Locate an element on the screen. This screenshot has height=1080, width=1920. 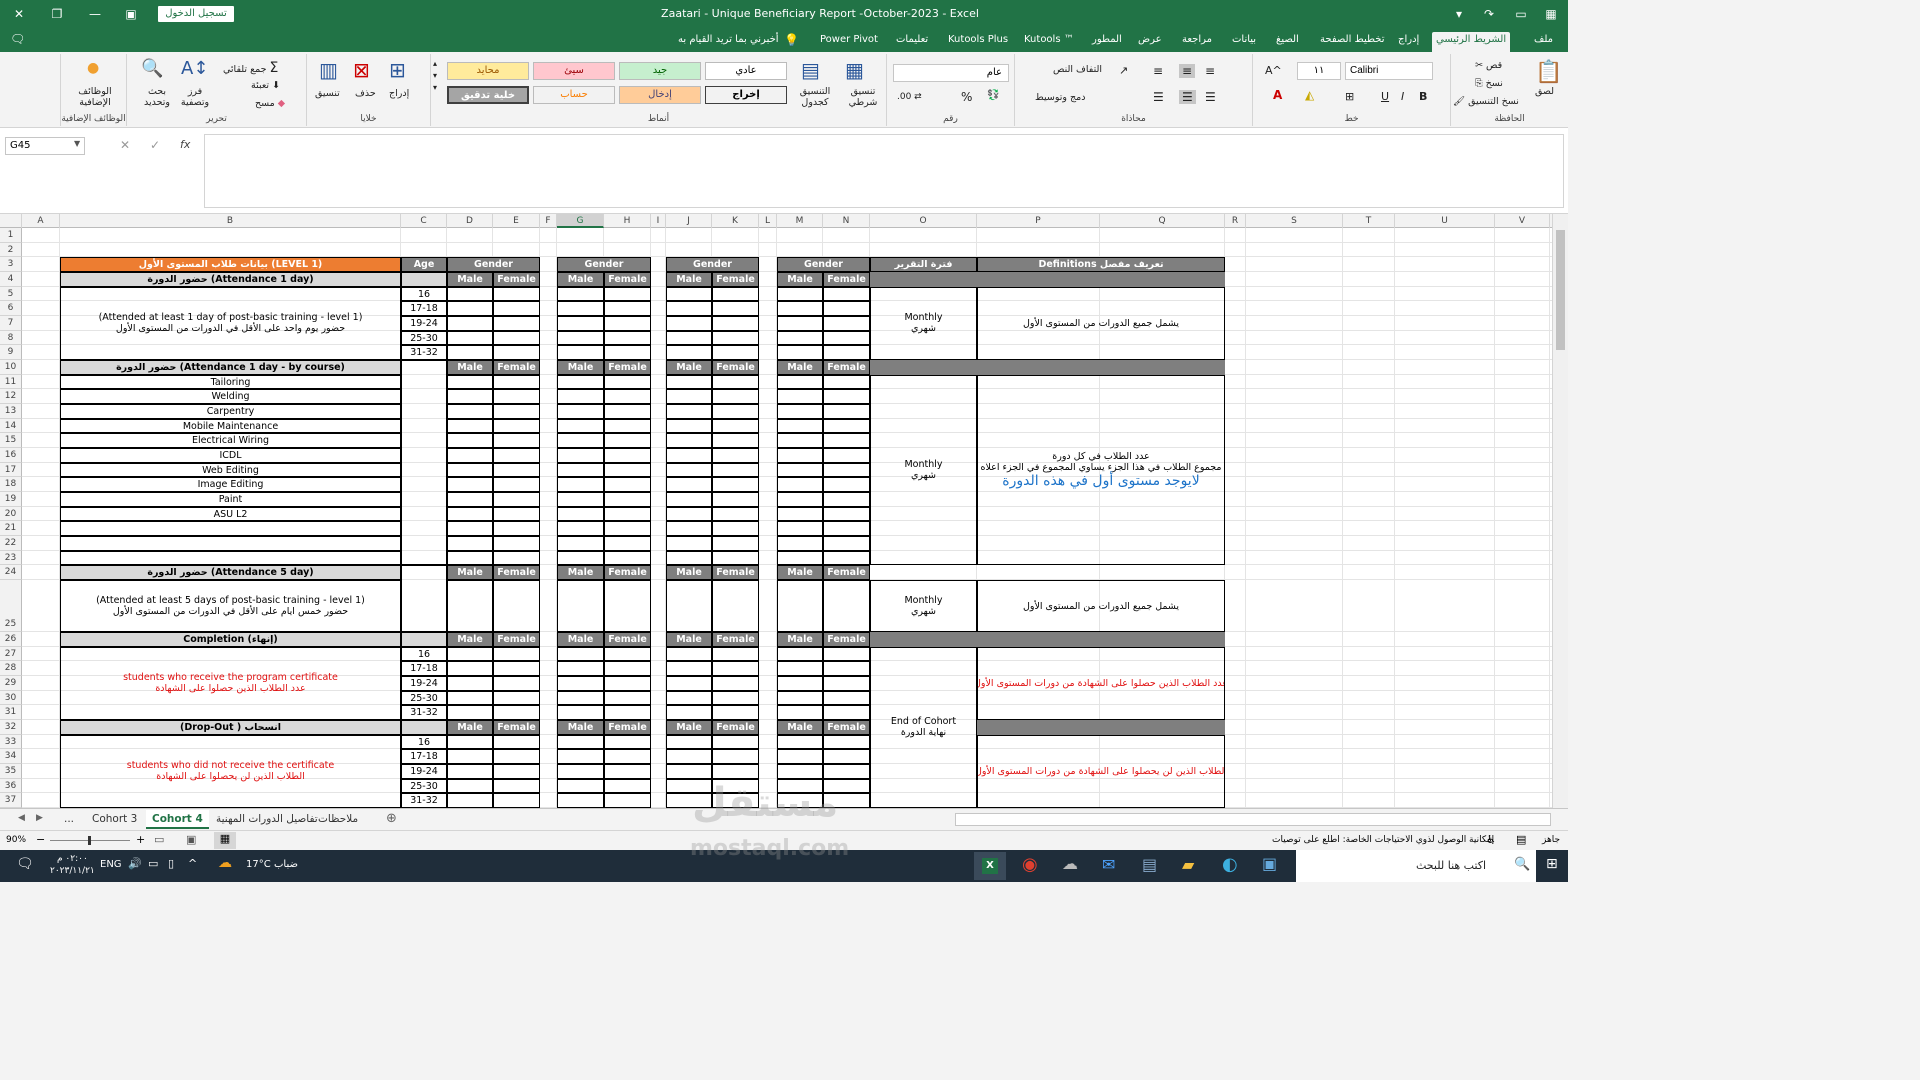
attendance5-value is located at coordinates (627, 606).